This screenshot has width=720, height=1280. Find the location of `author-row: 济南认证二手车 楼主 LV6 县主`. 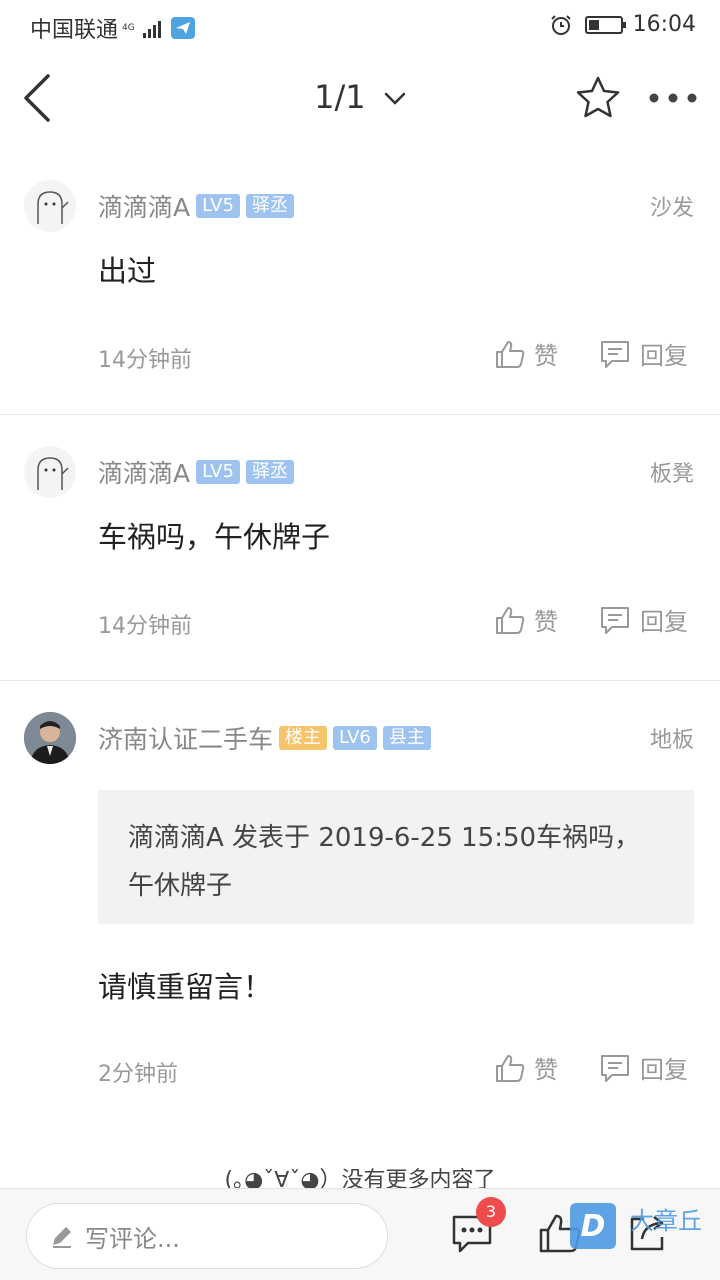

author-row: 济南认证二手车 楼主 LV6 县主 is located at coordinates (264, 738).